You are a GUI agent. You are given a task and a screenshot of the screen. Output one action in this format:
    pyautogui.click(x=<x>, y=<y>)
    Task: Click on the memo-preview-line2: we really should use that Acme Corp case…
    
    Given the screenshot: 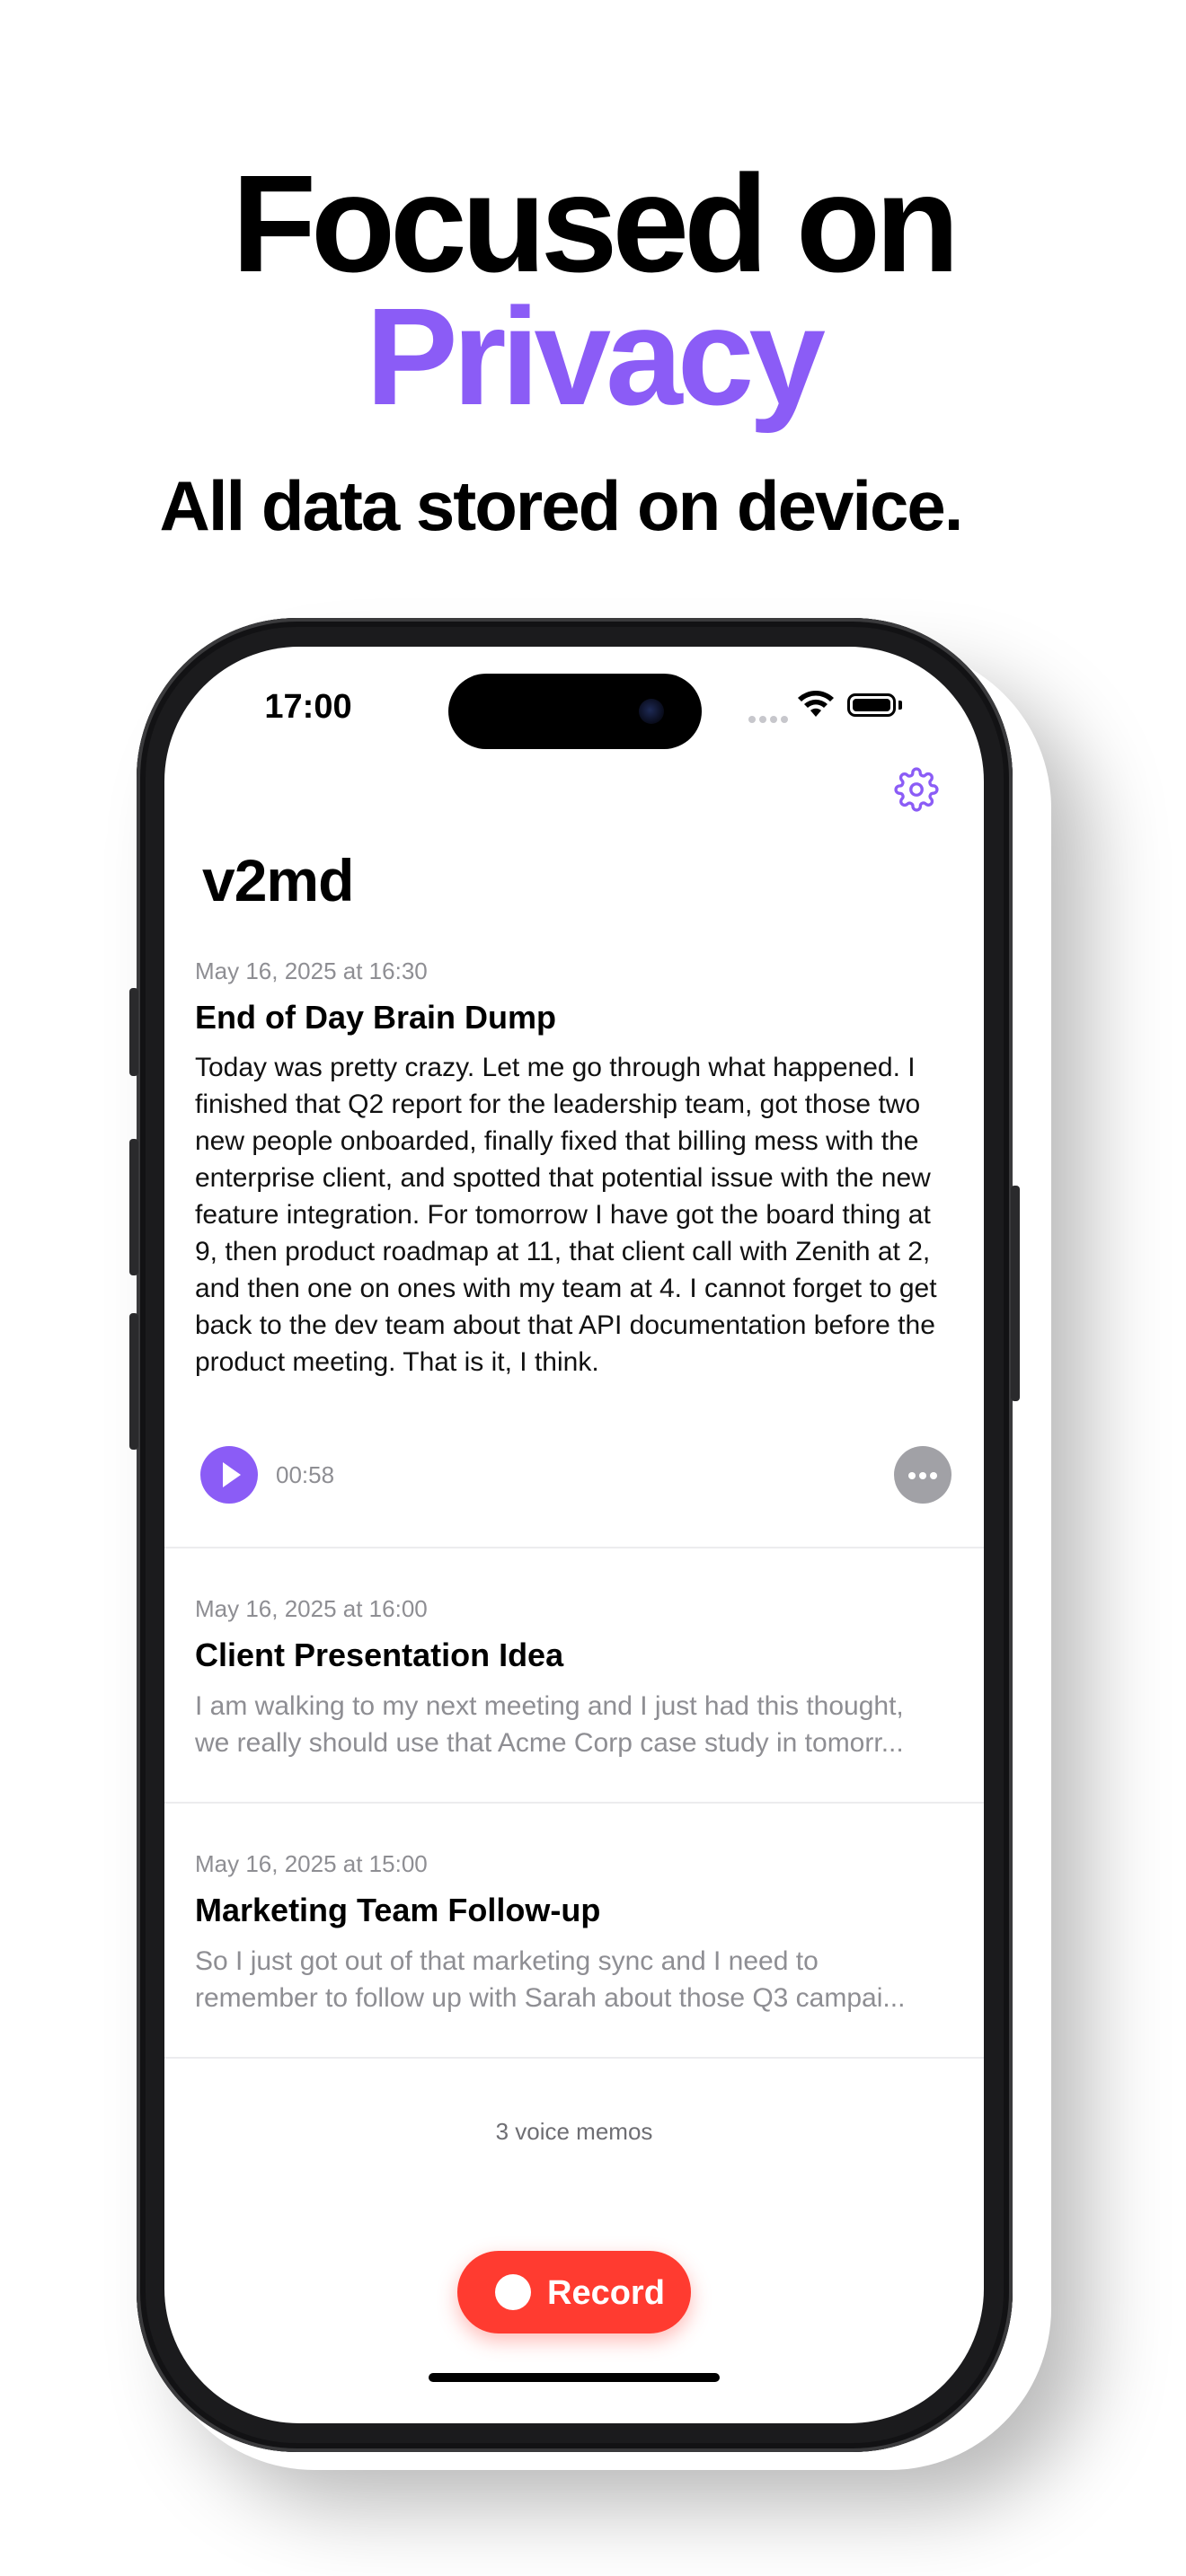 What is the action you would take?
    pyautogui.click(x=549, y=1743)
    